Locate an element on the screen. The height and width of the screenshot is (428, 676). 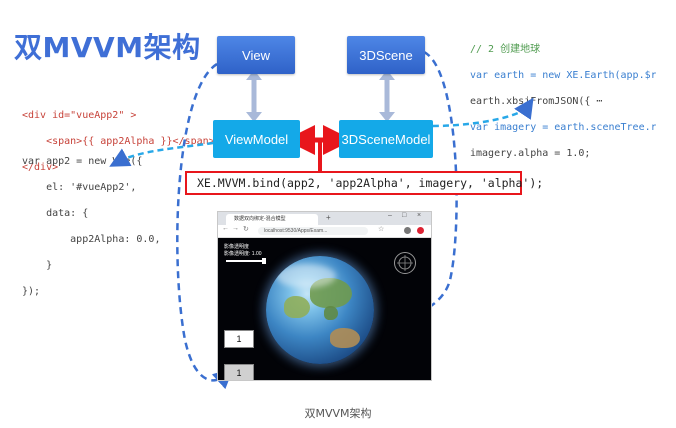
back-icon: ← is located at coordinates (225, 228).